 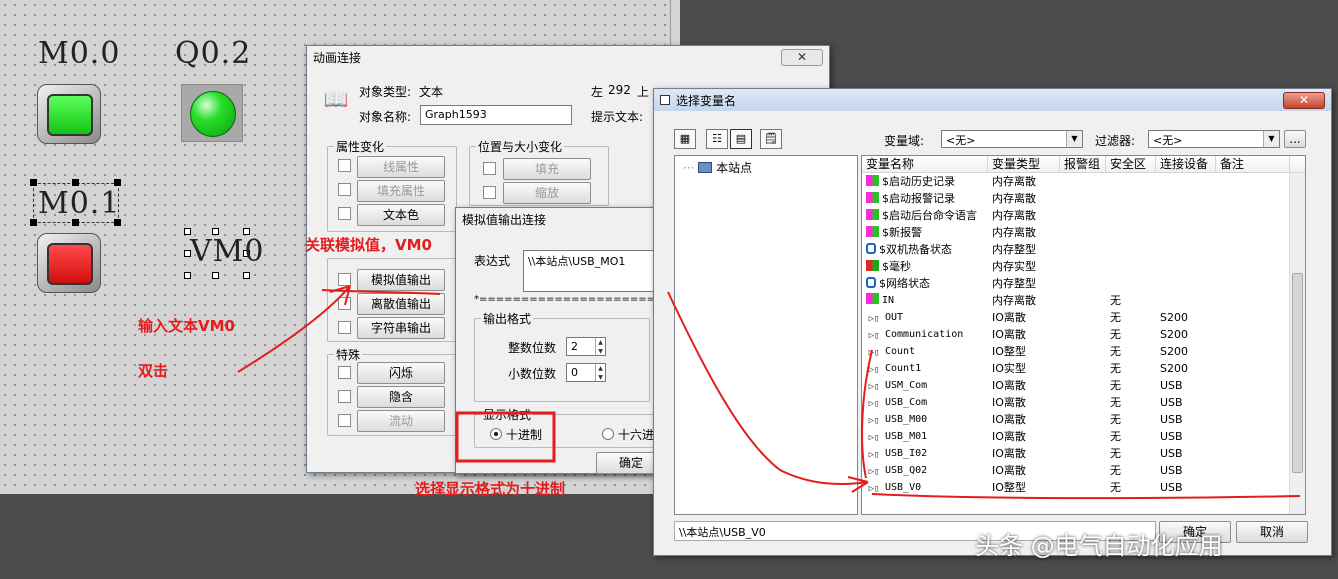 I want to click on large-icon-view-icon: ▦, so click(x=685, y=139).